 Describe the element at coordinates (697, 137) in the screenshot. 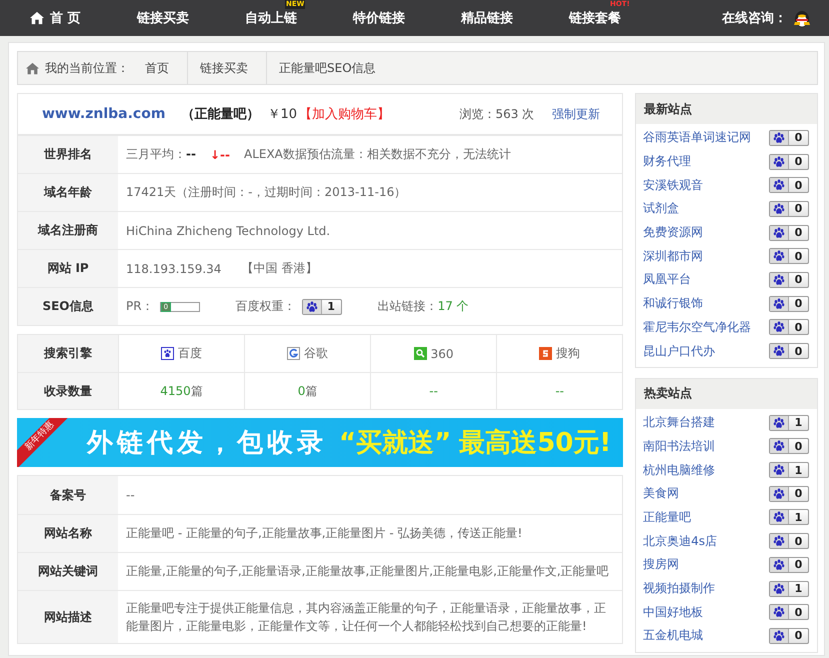

I see `site-link: 谷雨英语单词速记网` at that location.